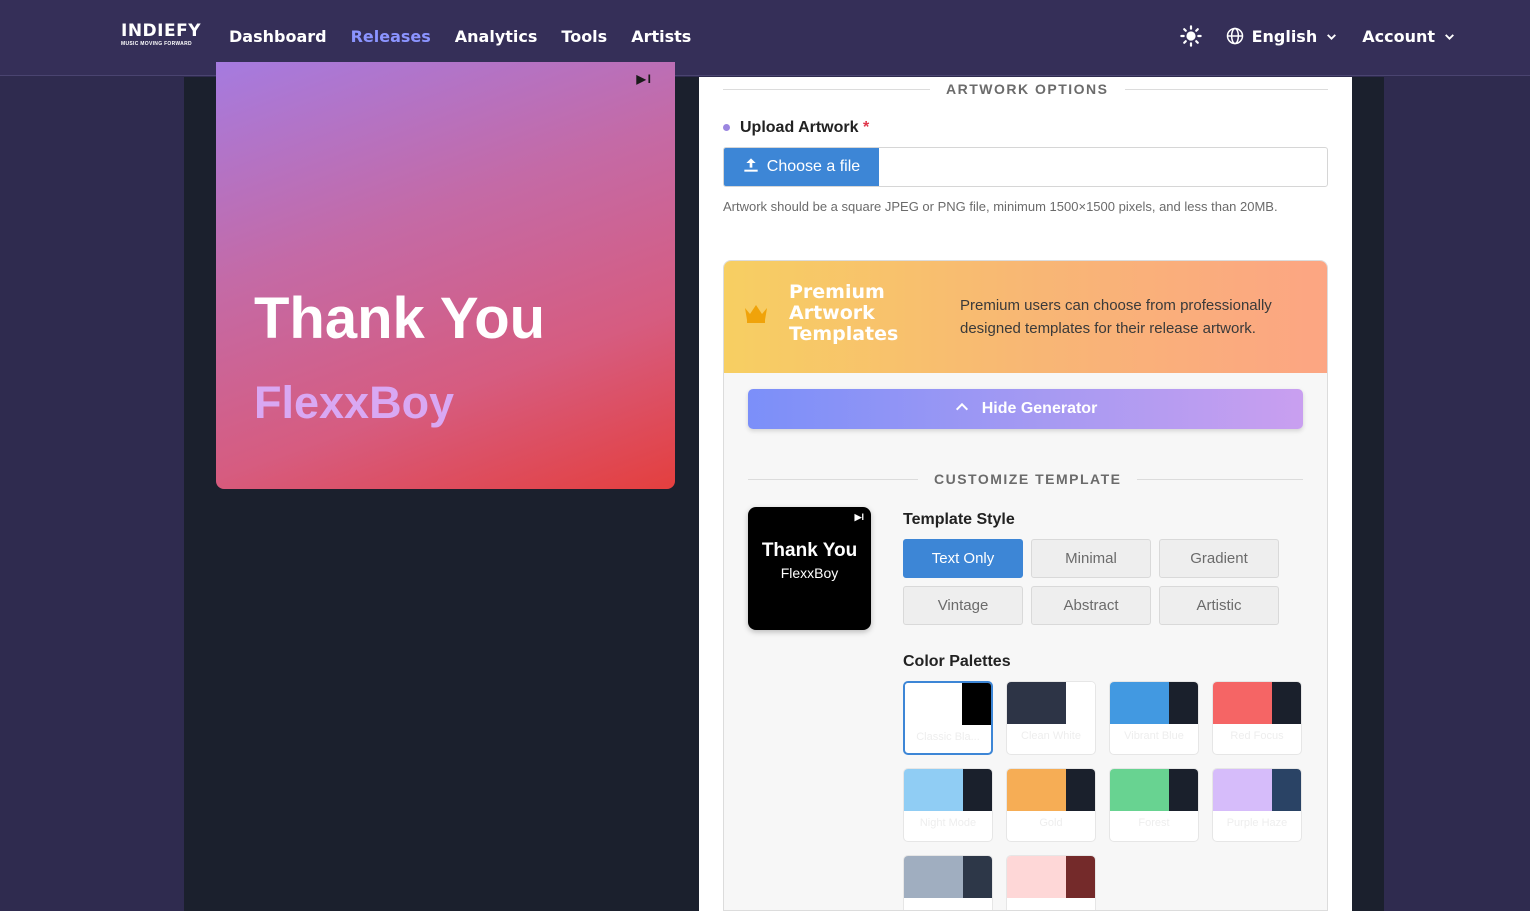 This screenshot has height=911, width=1530. Describe the element at coordinates (161, 31) in the screenshot. I see `logo-word: INDIEFY` at that location.